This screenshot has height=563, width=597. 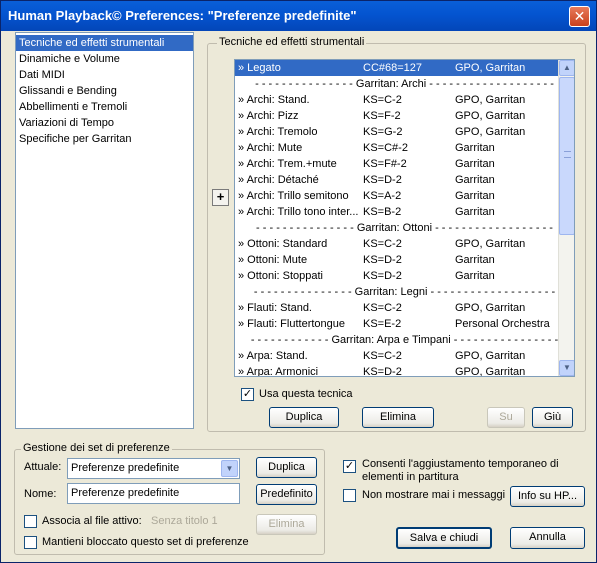 I want to click on category-item: Dati MIDI, so click(x=104, y=75).